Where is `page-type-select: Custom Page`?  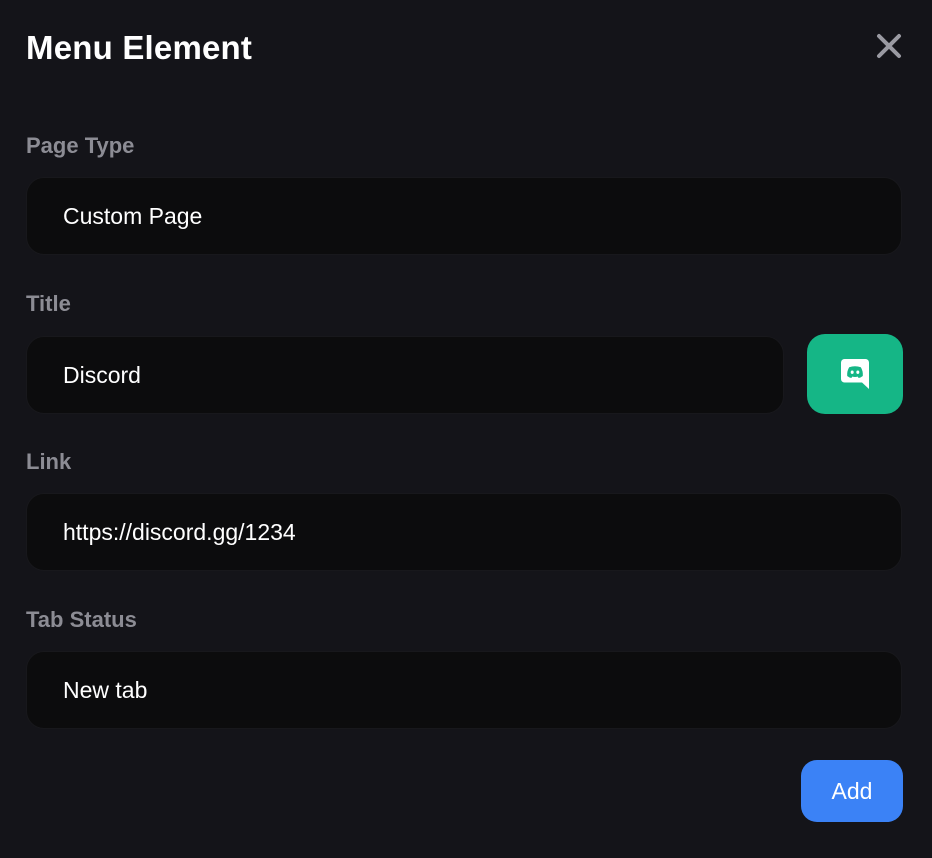 page-type-select: Custom Page is located at coordinates (464, 216).